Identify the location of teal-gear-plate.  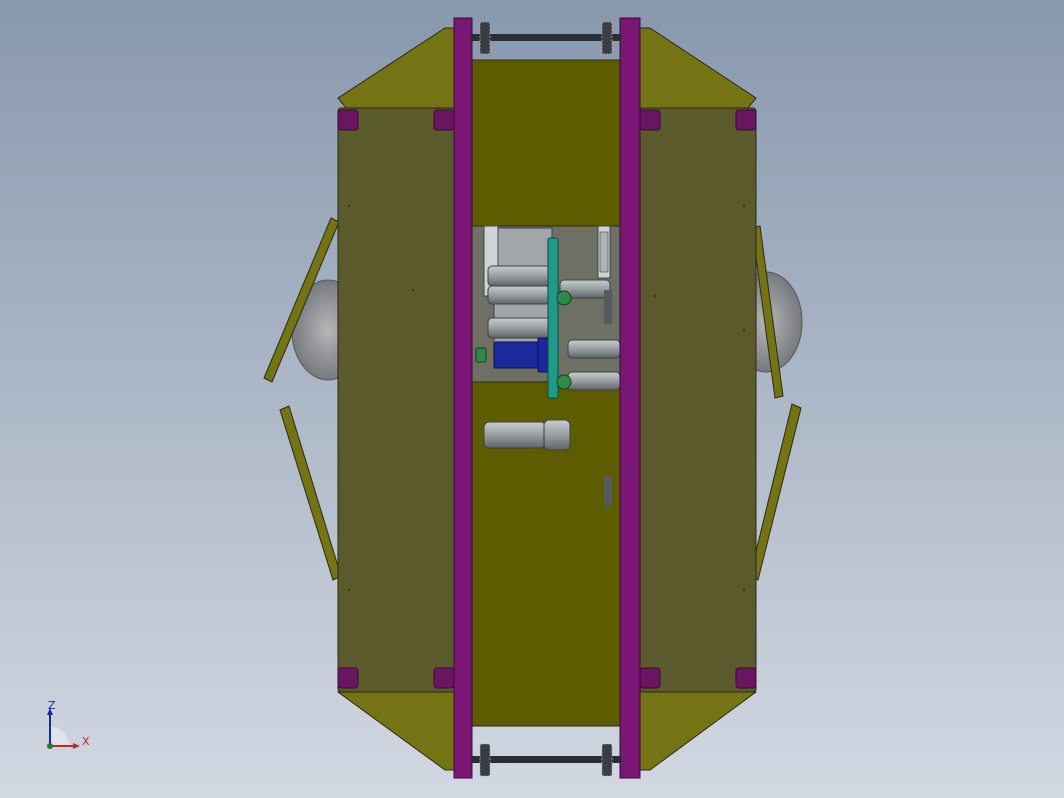
(553, 318).